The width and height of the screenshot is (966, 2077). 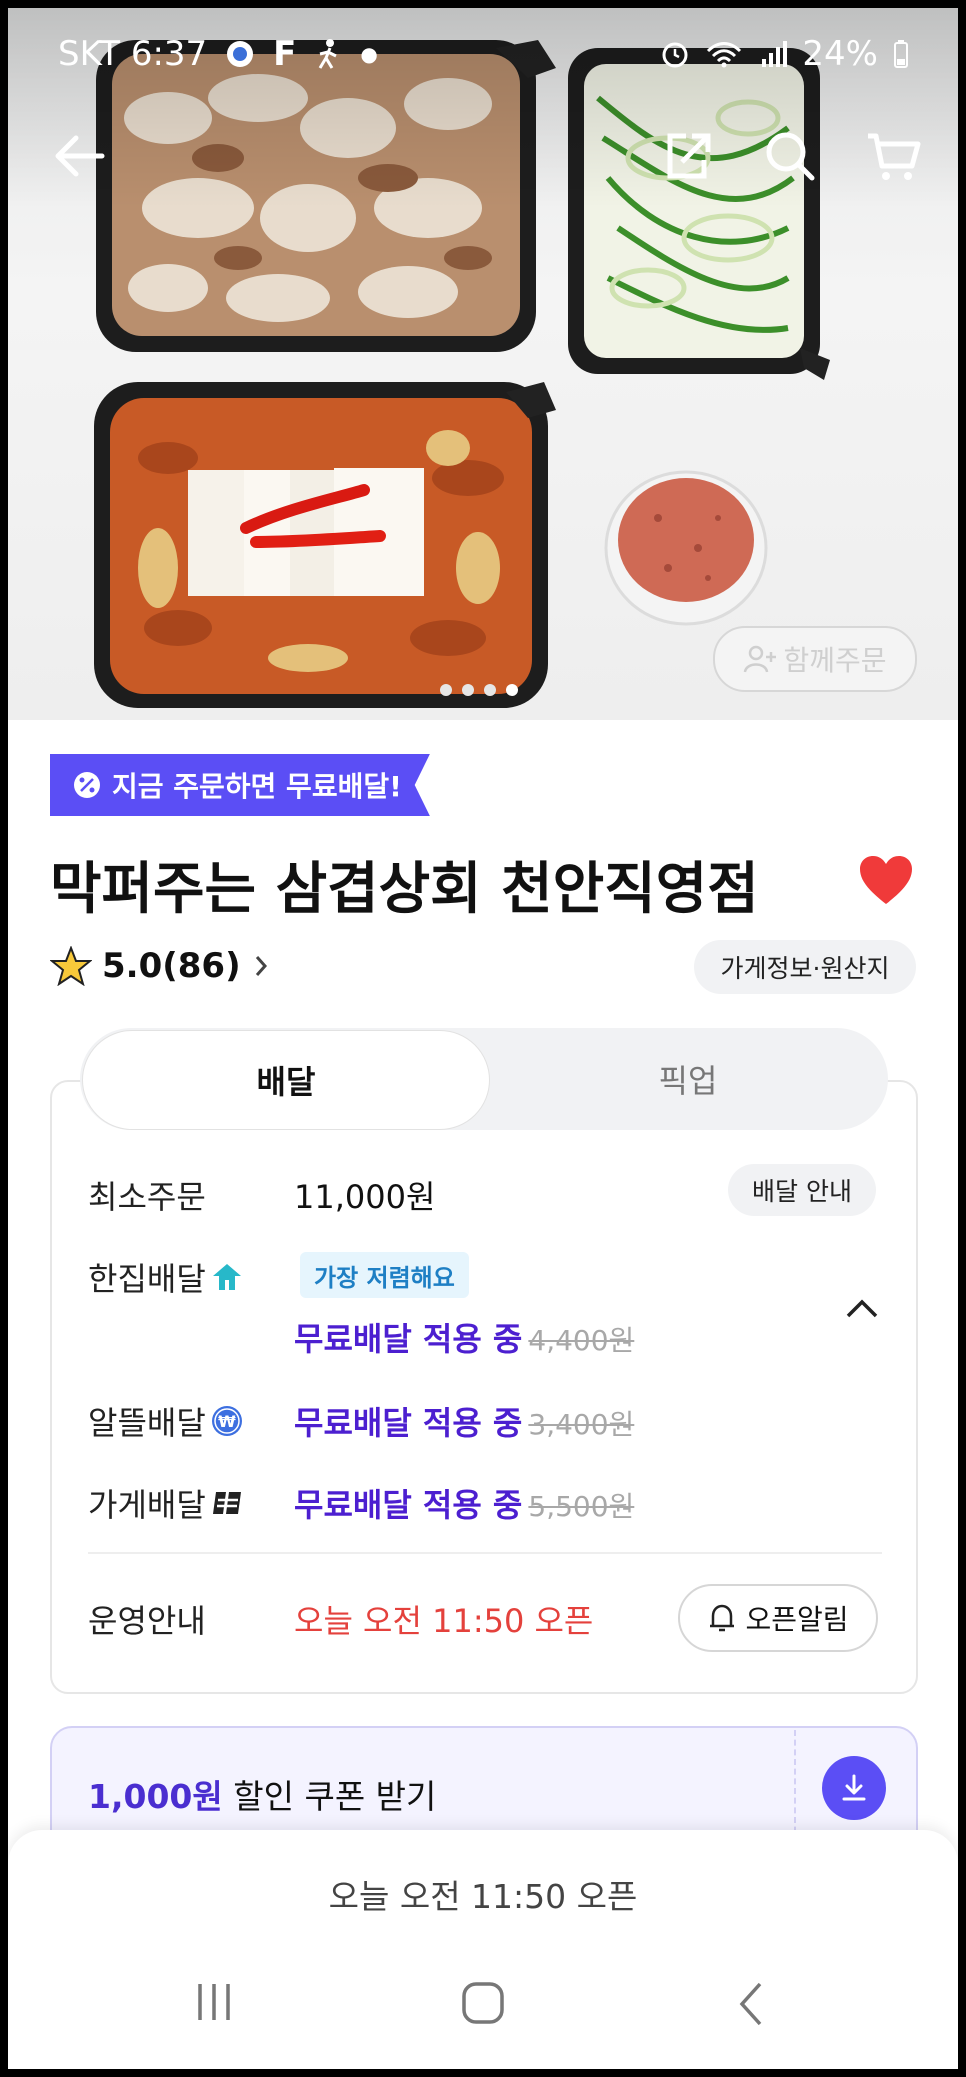 I want to click on battery-percent: 24%, so click(x=840, y=54).